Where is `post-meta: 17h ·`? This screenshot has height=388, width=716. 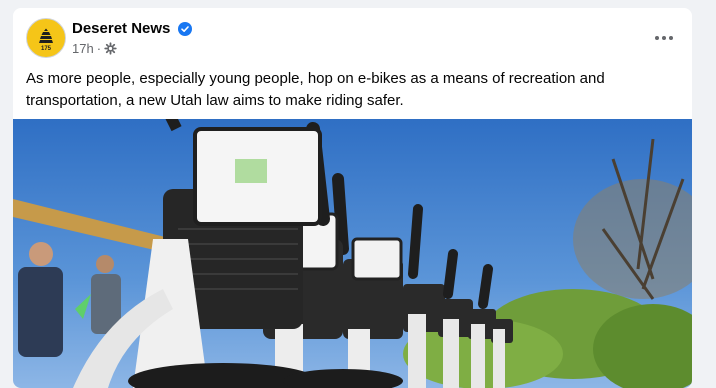
post-meta: 17h · is located at coordinates (94, 48).